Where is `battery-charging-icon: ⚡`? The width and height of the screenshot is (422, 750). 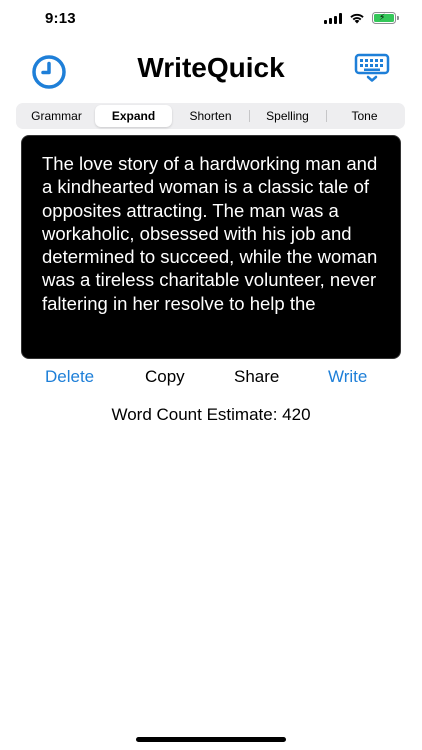 battery-charging-icon: ⚡ is located at coordinates (385, 18).